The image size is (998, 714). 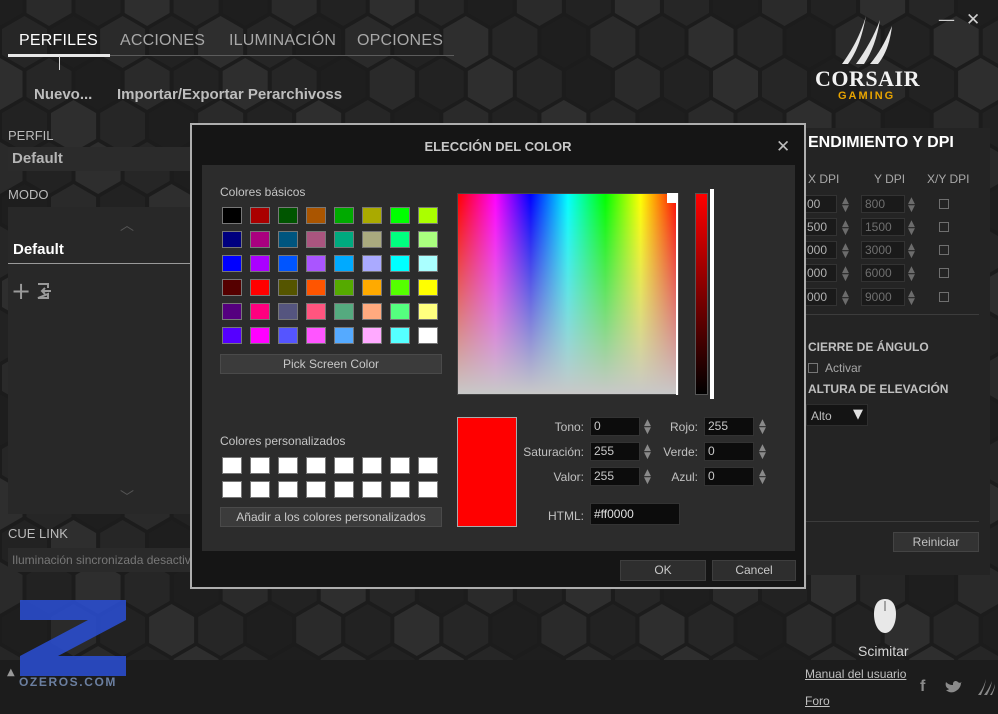 What do you see at coordinates (647, 427) in the screenshot?
I see `hue-spinner: ▲ ▼` at bounding box center [647, 427].